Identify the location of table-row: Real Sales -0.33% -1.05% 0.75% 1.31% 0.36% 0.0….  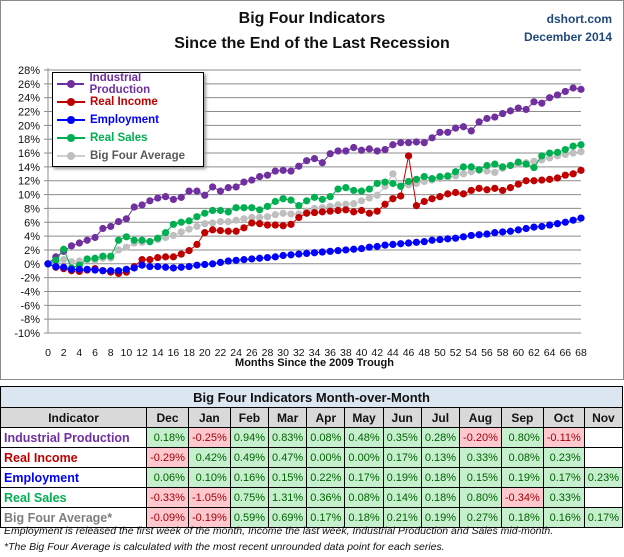
(312, 497).